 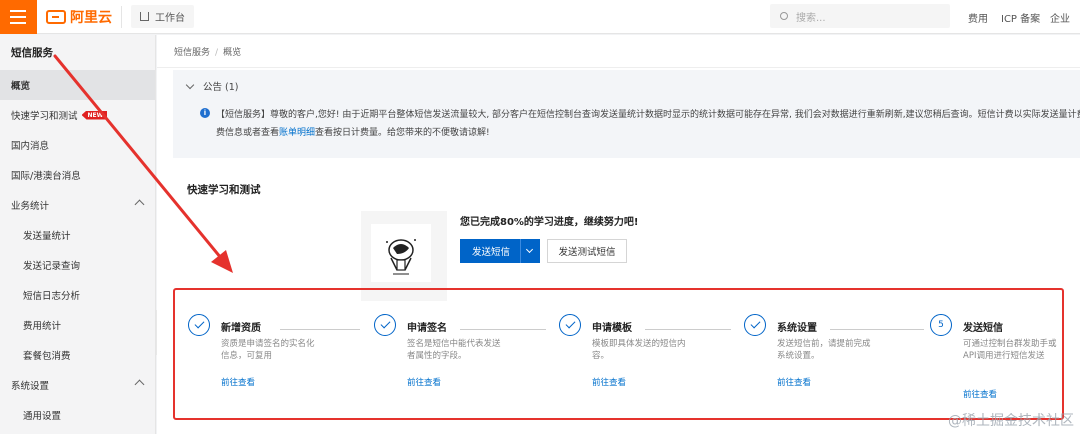 I want to click on step-description: 资质是申请签名的实名化信息，可复用, so click(x=268, y=350).